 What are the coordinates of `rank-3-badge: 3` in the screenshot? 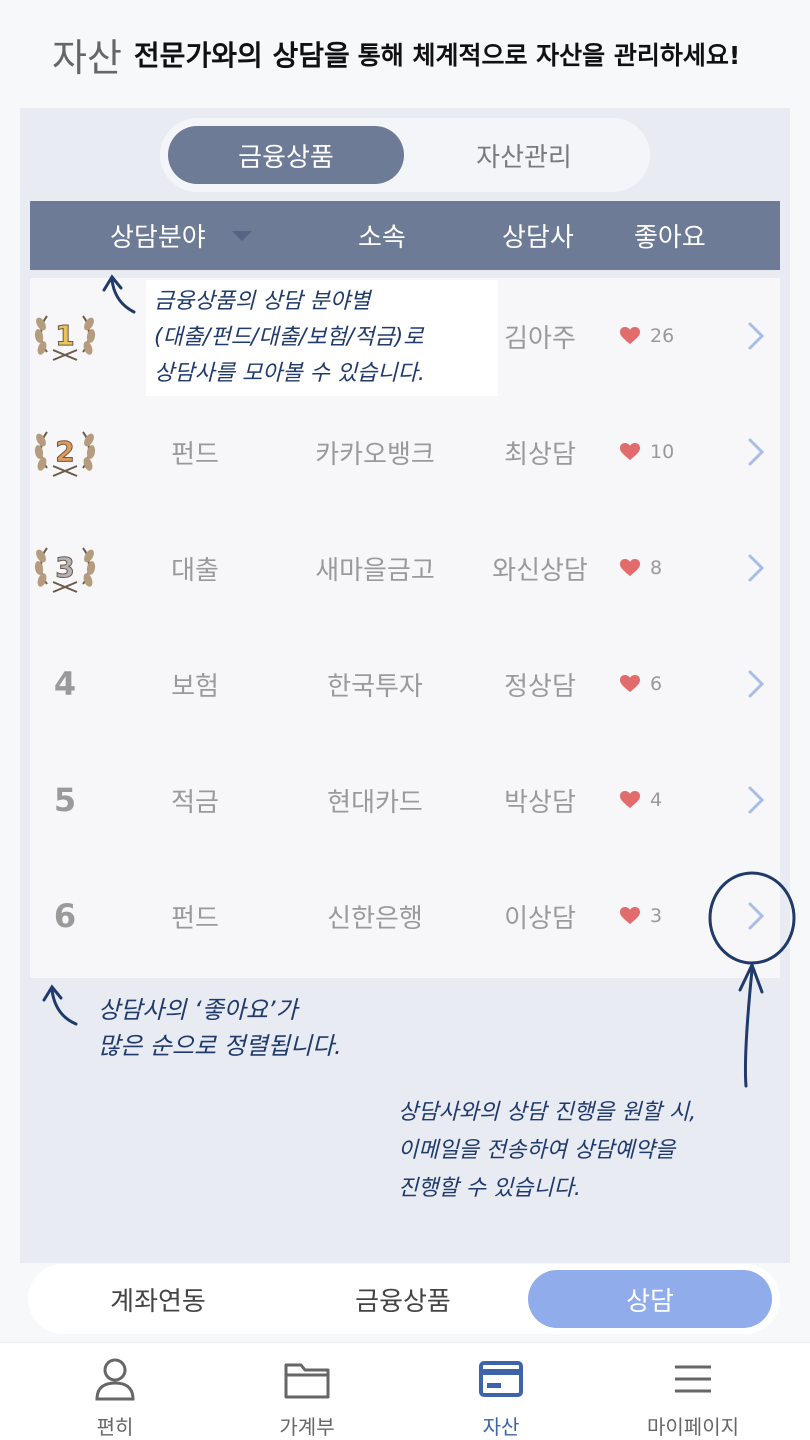 It's located at (65, 568).